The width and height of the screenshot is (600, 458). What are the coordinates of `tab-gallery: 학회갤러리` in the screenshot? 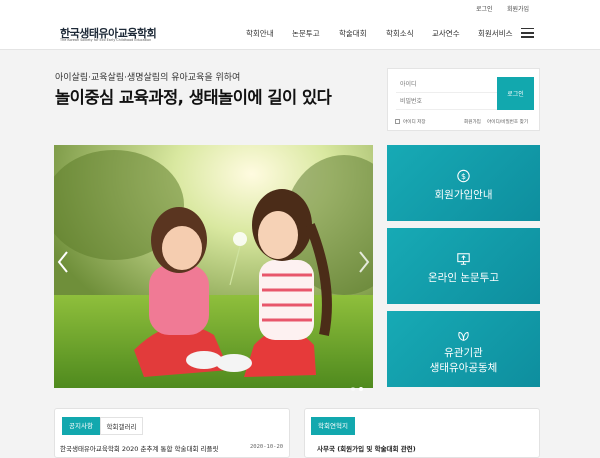 It's located at (121, 426).